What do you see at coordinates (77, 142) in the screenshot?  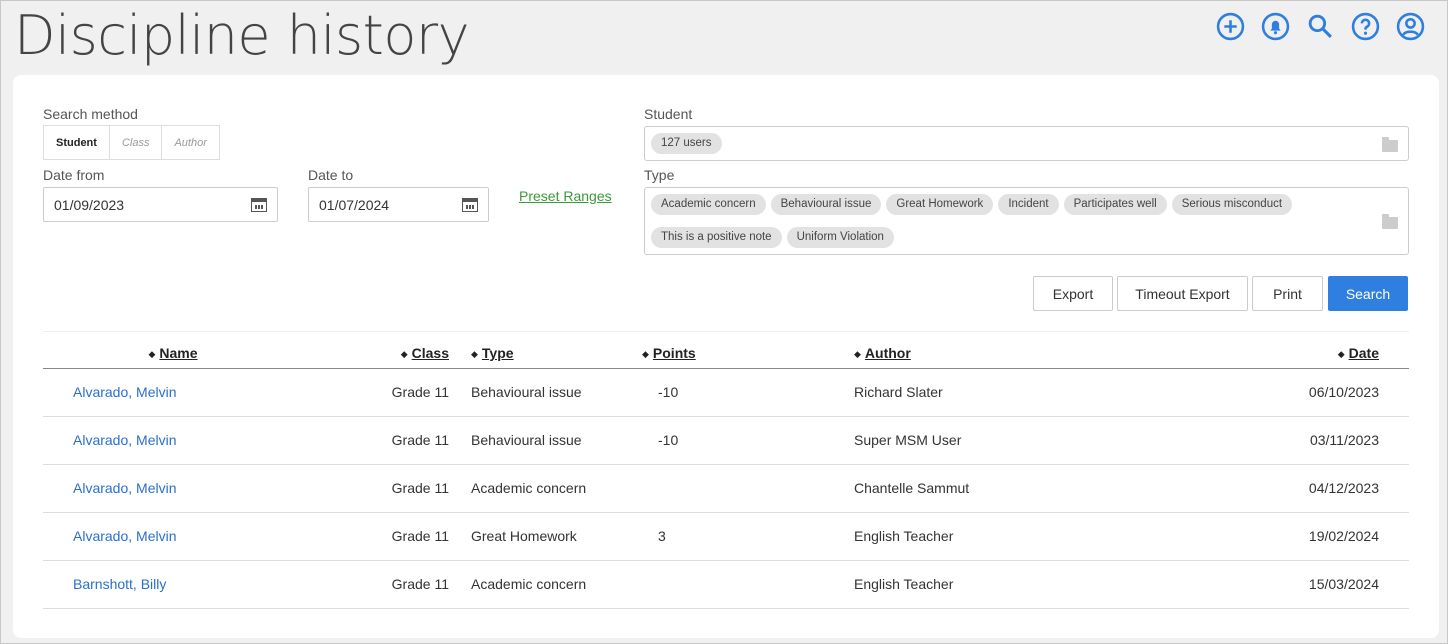 I see `method-student-tab: Student` at bounding box center [77, 142].